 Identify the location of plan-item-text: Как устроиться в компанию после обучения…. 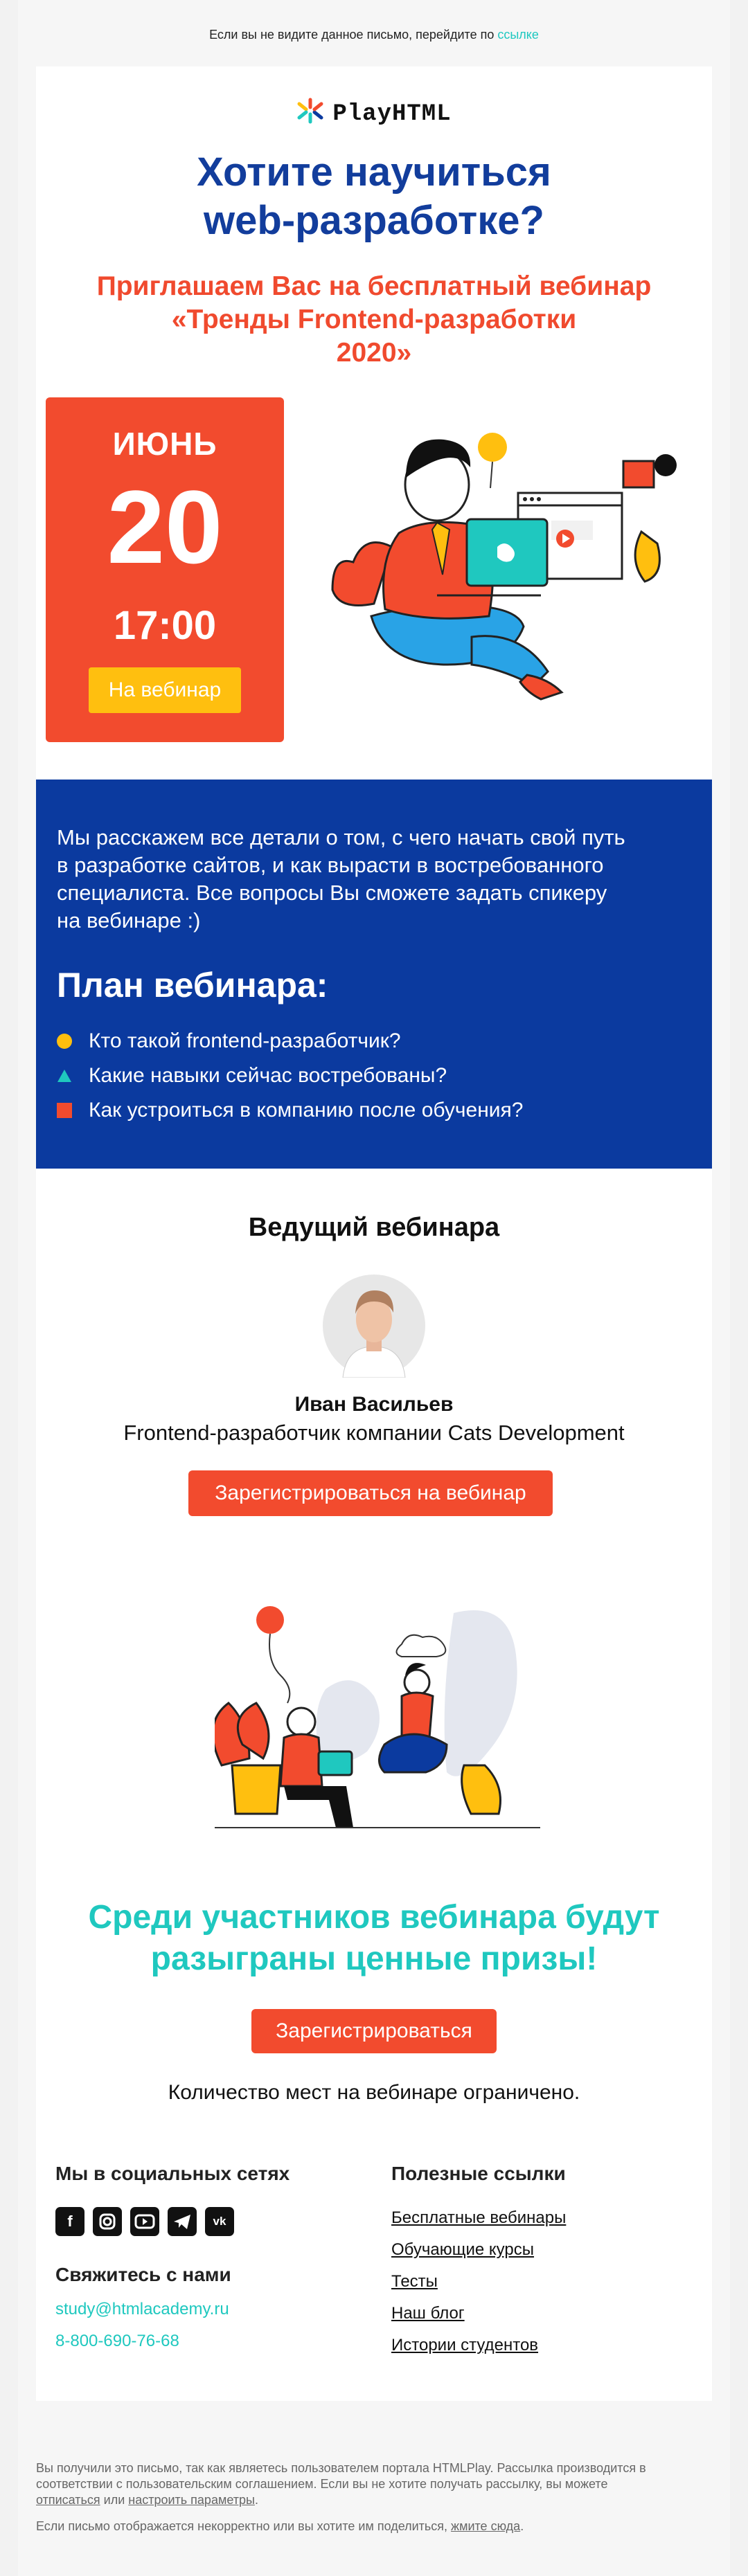
(306, 1111).